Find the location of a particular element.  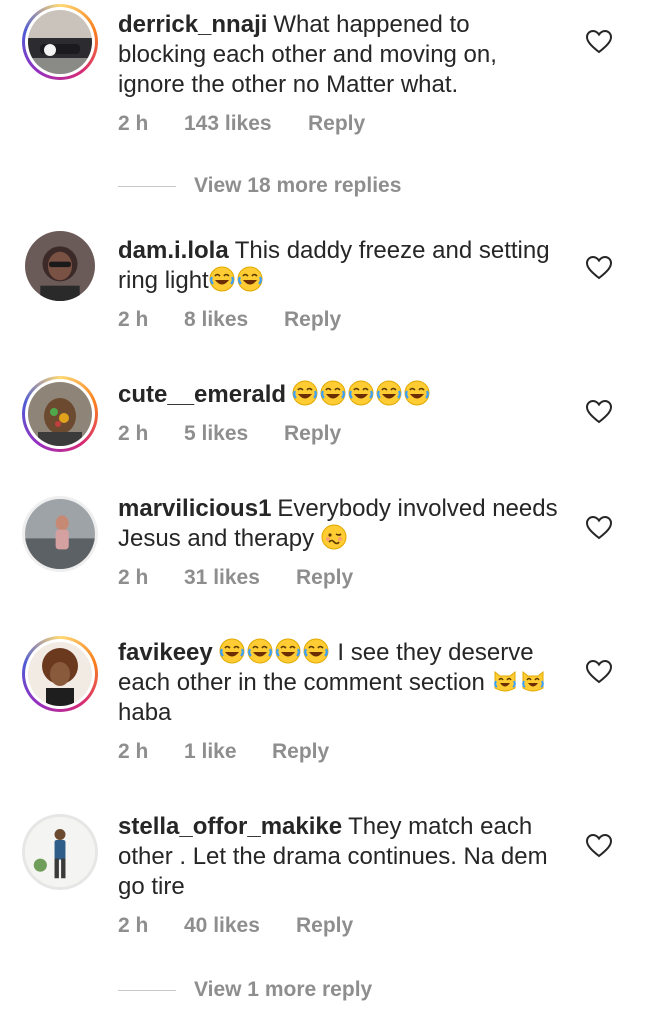

comment-username: derrick_nnaji is located at coordinates (192, 24).